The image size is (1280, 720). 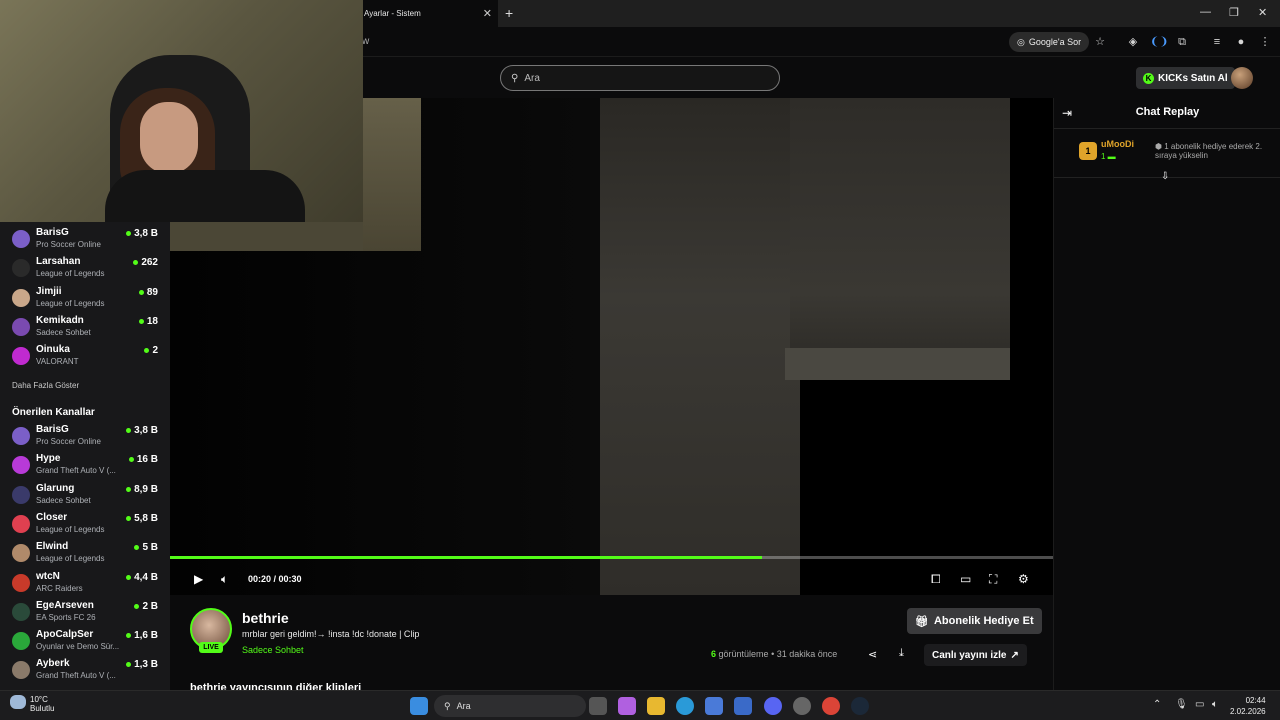 What do you see at coordinates (85, 641) in the screenshot?
I see `channel-row: ApoCalpSer Oyunlar ve Demo Sür... 1,6 B` at bounding box center [85, 641].